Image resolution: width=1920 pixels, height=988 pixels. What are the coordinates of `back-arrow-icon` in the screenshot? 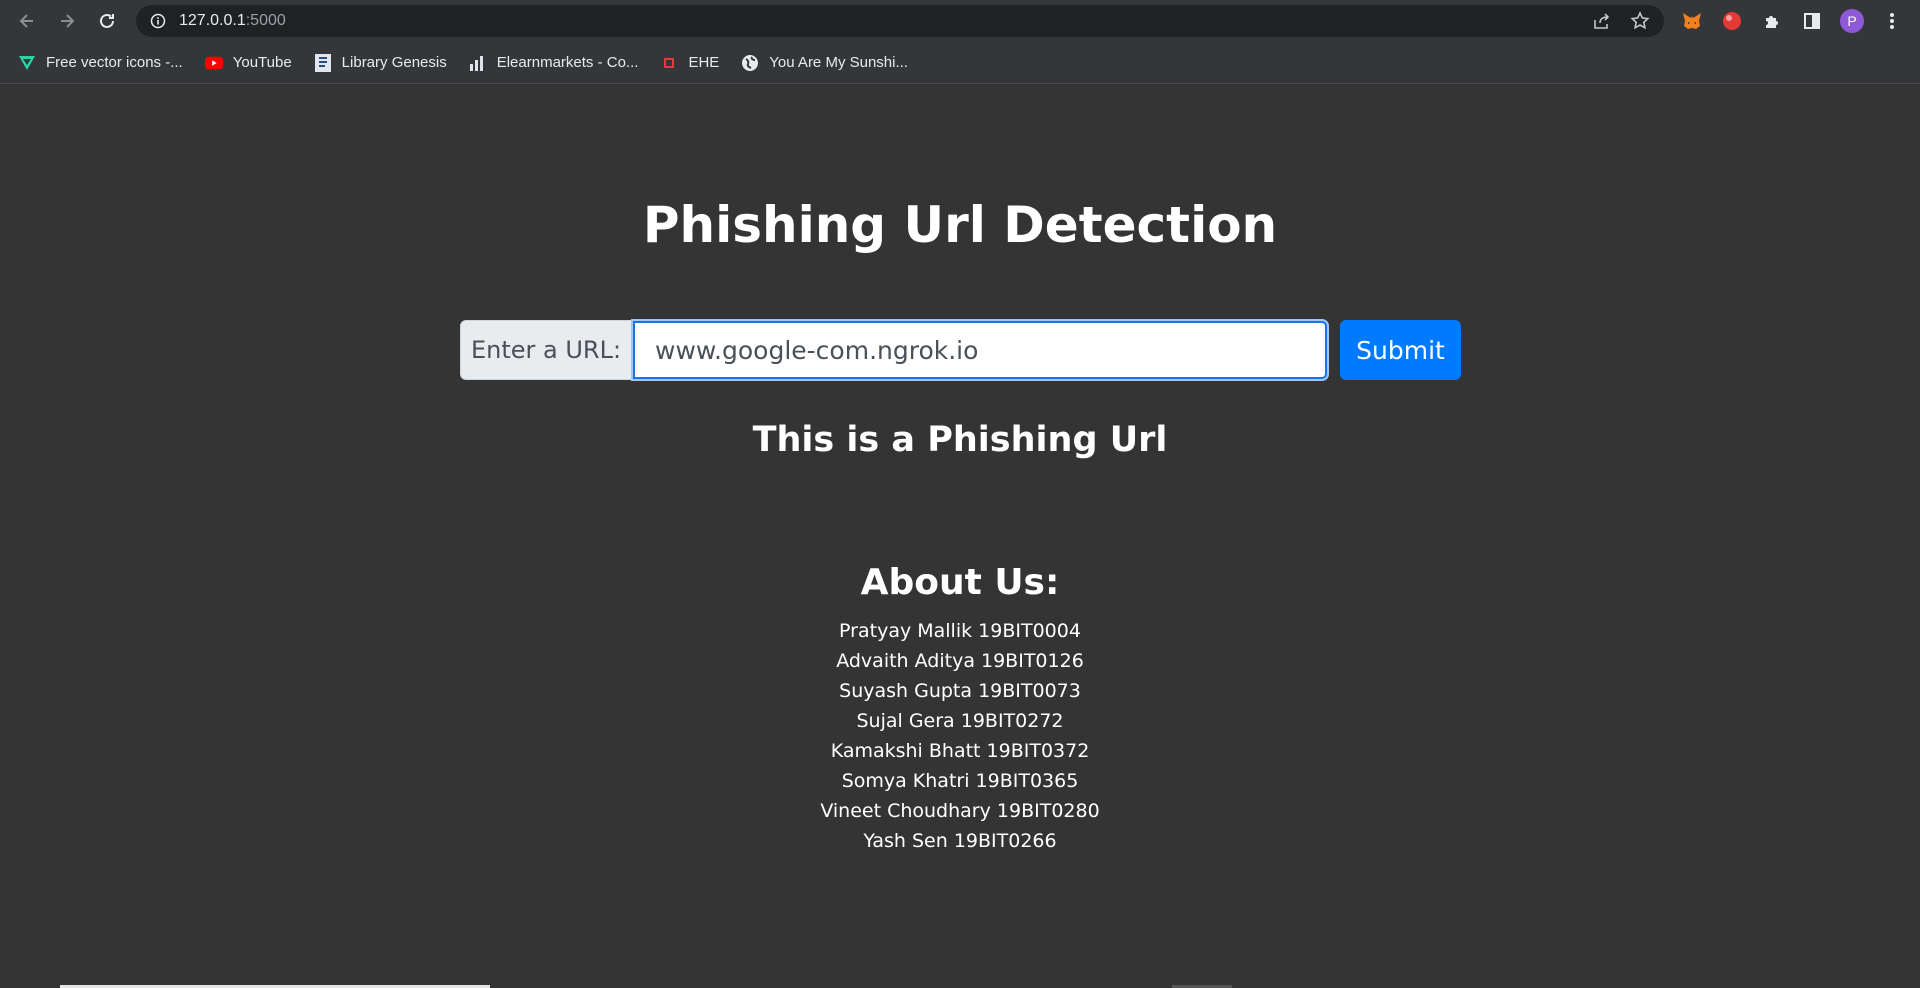 It's located at (26, 21).